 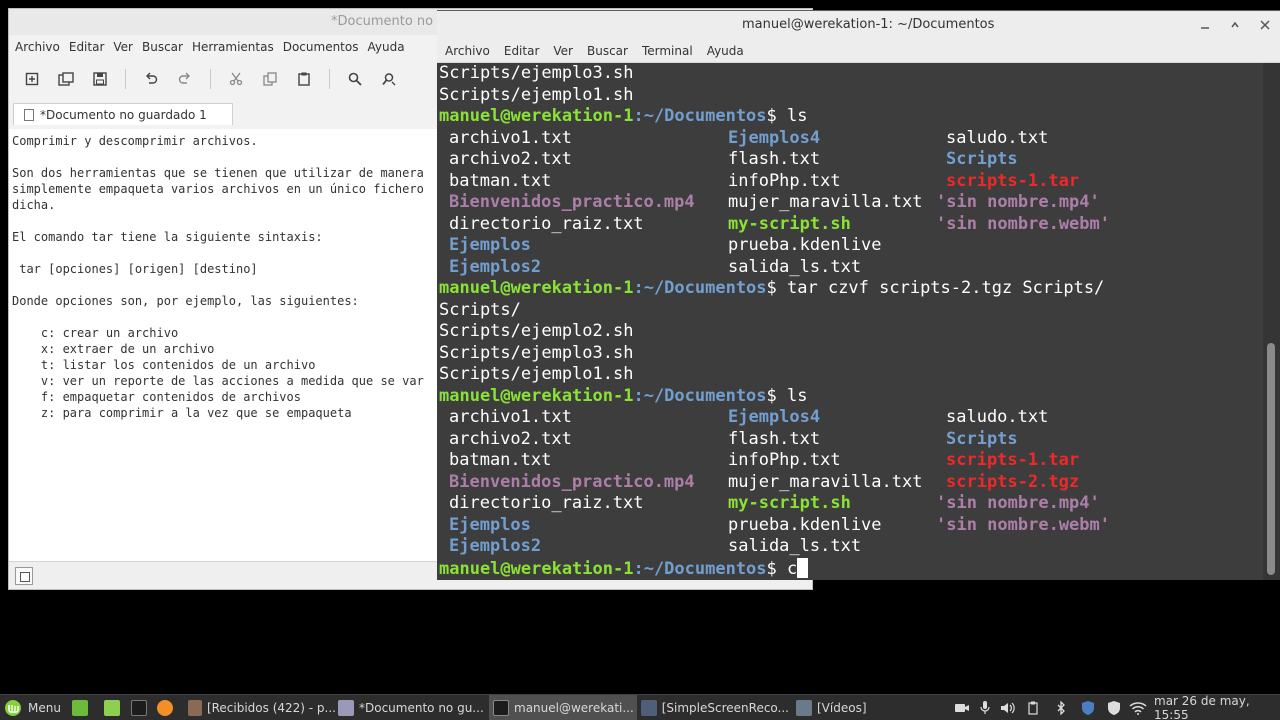 What do you see at coordinates (1013, 180) in the screenshot?
I see `ls-entry: scripts-1.tar` at bounding box center [1013, 180].